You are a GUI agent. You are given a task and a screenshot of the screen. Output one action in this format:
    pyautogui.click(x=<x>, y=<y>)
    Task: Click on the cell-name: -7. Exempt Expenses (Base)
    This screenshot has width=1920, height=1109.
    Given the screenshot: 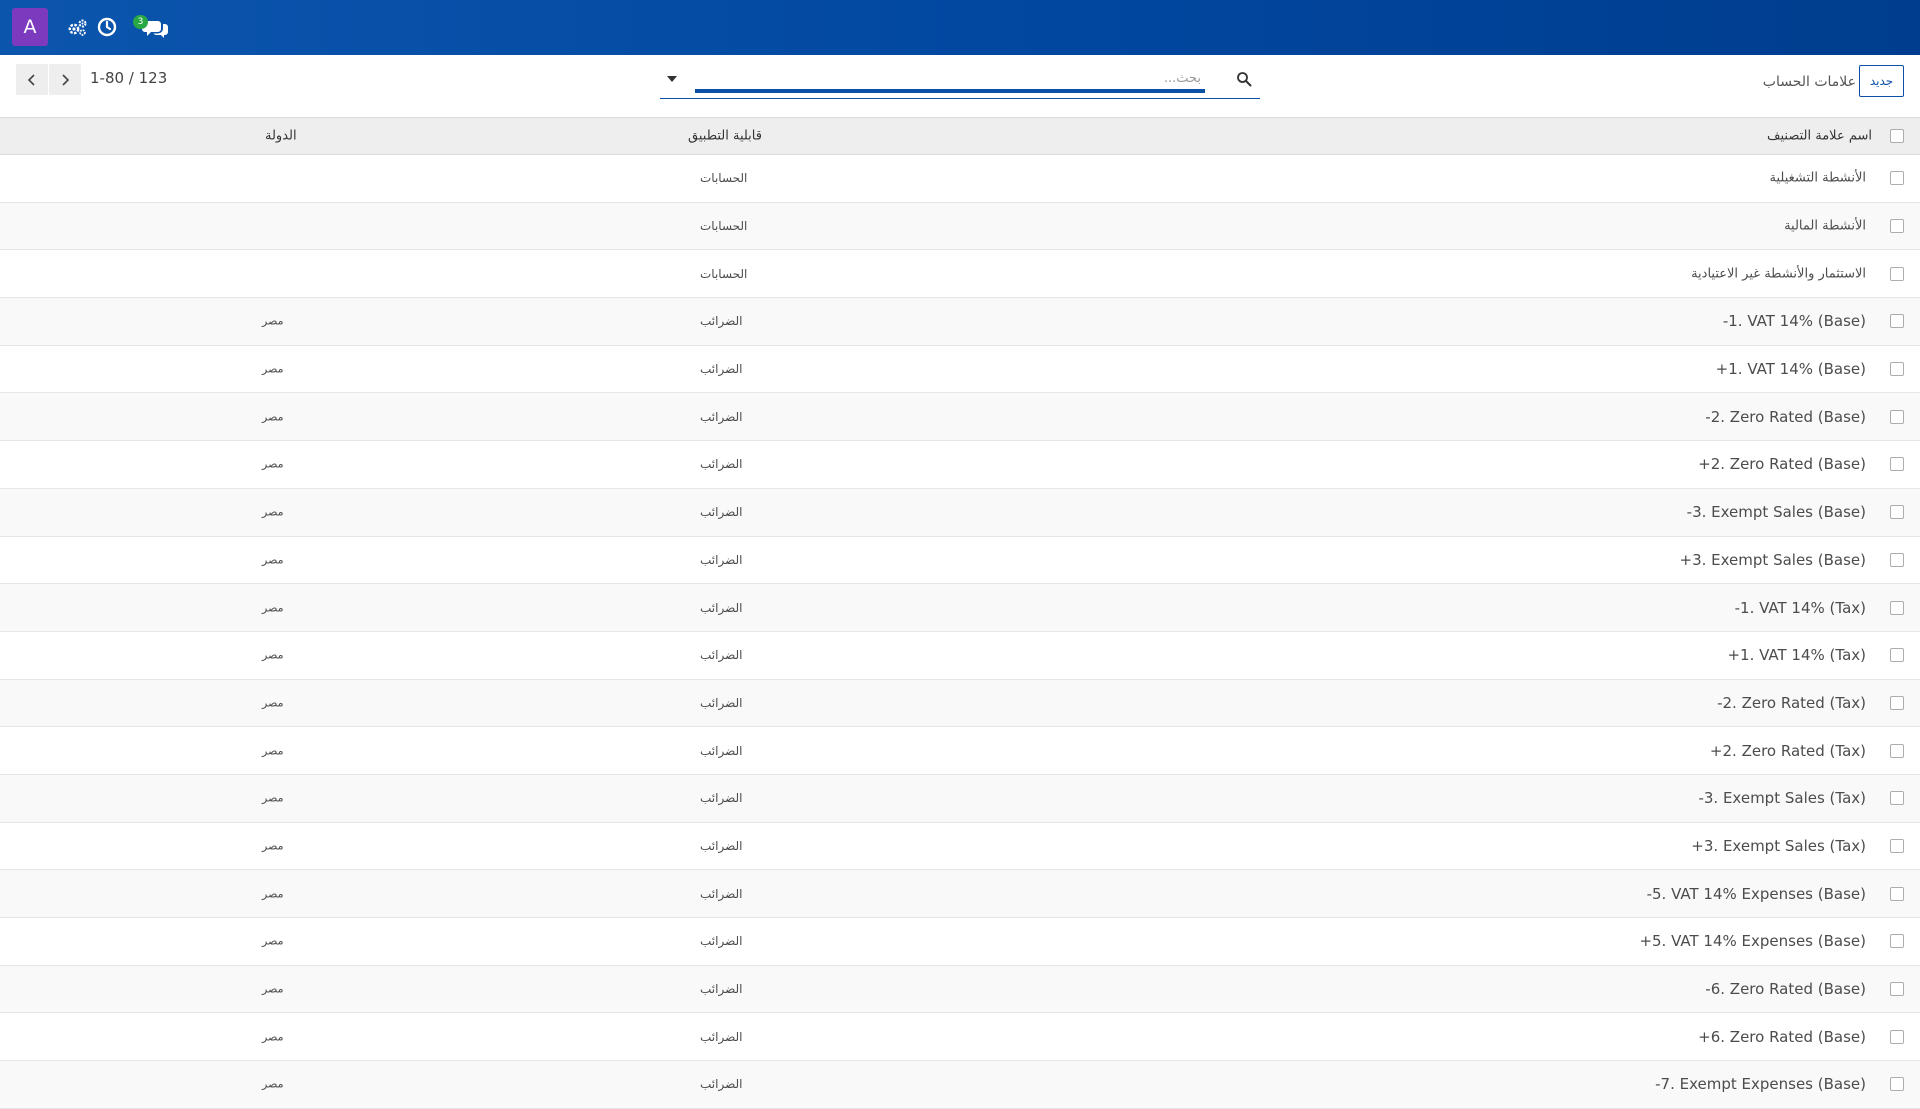 What is the action you would take?
    pyautogui.click(x=1760, y=1084)
    